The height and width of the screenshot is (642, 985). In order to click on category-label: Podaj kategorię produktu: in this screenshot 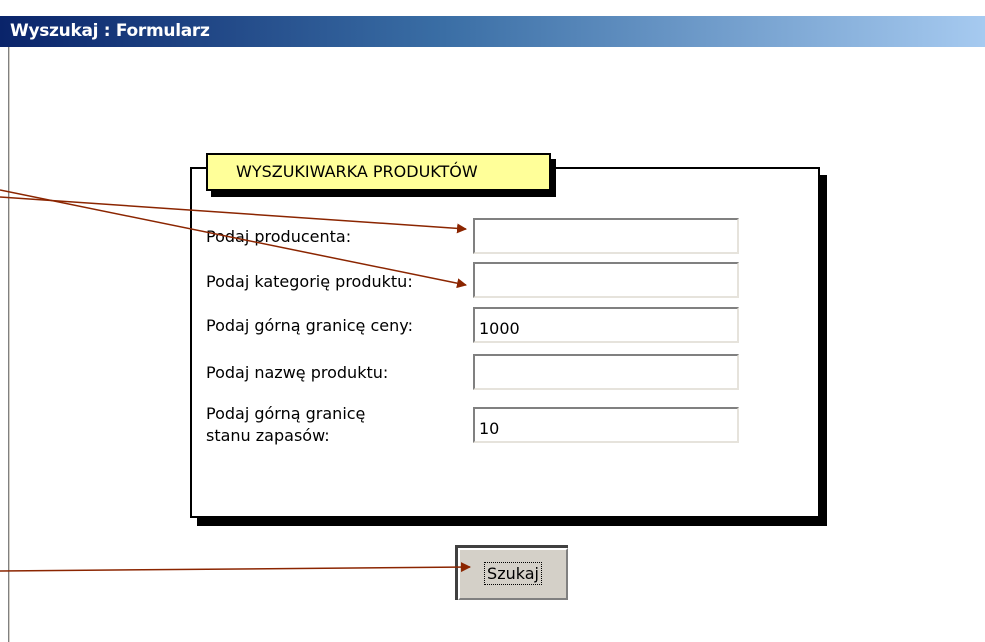, I will do `click(309, 281)`.